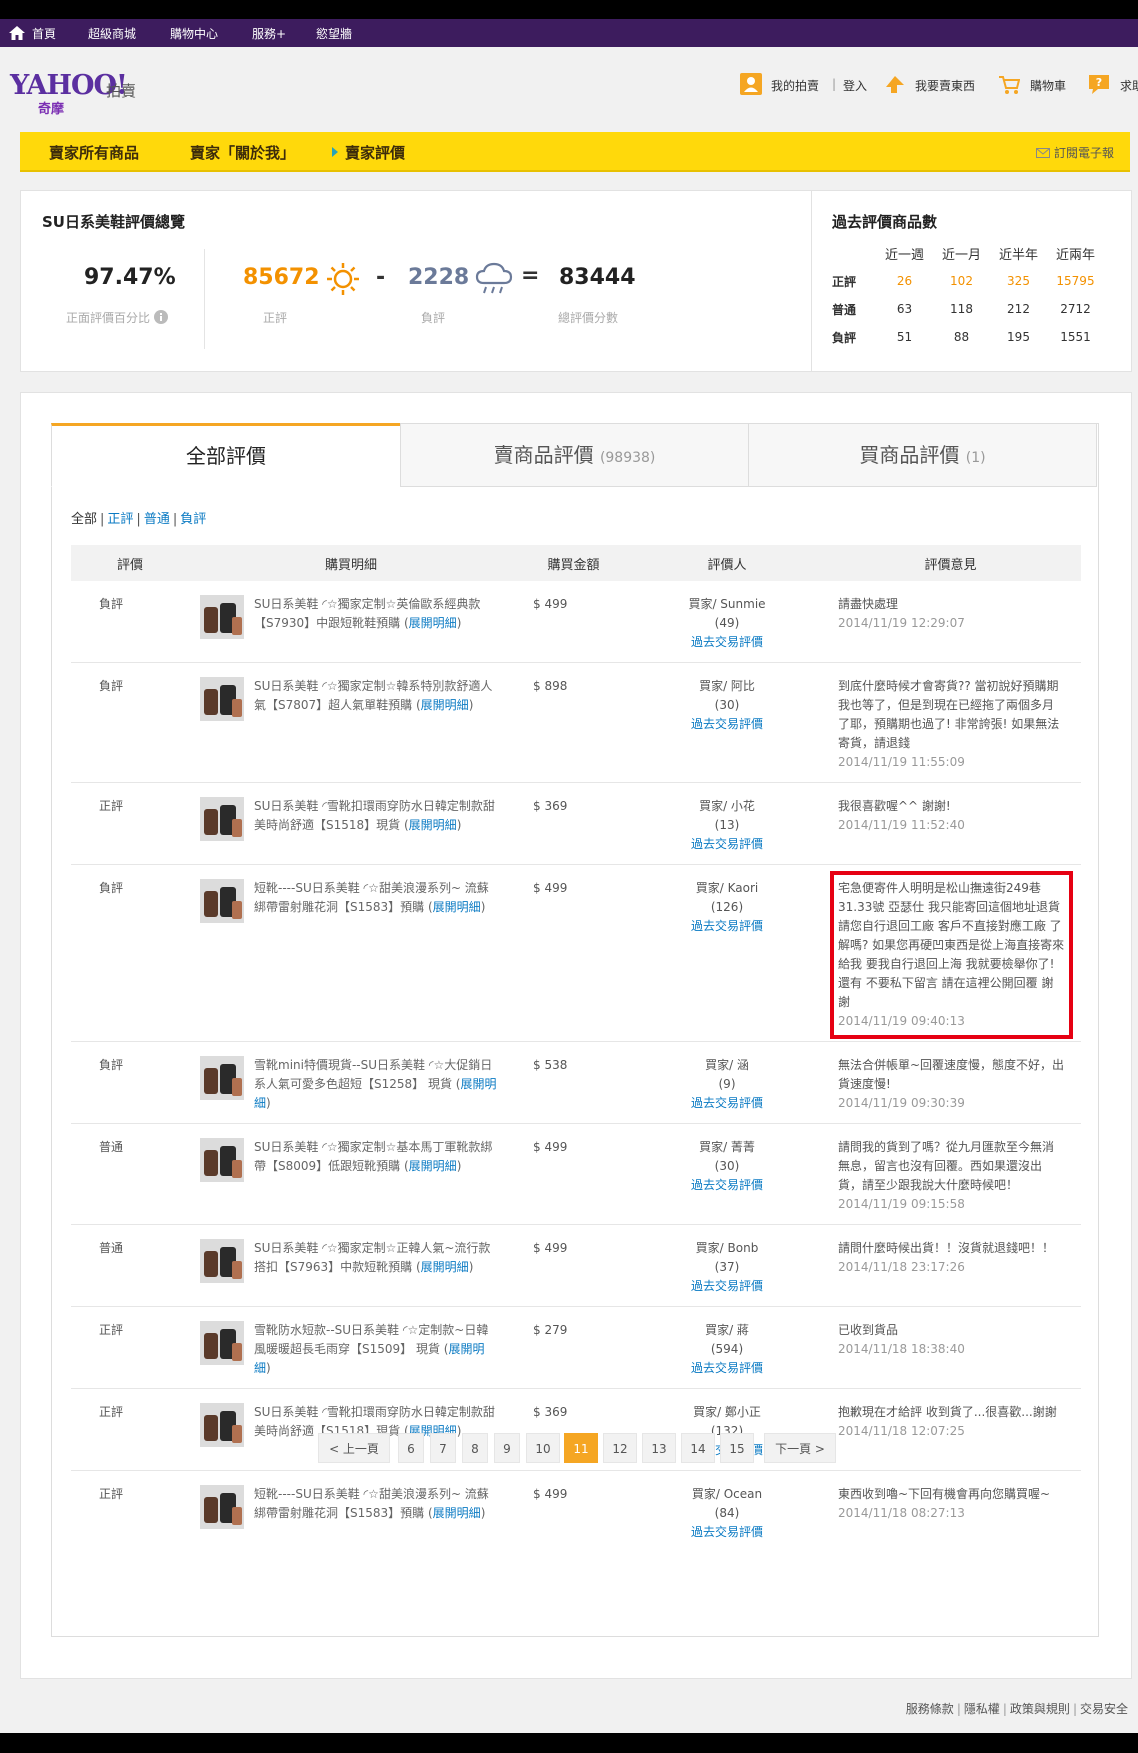  What do you see at coordinates (698, 1448) in the screenshot?
I see `page-button: 14` at bounding box center [698, 1448].